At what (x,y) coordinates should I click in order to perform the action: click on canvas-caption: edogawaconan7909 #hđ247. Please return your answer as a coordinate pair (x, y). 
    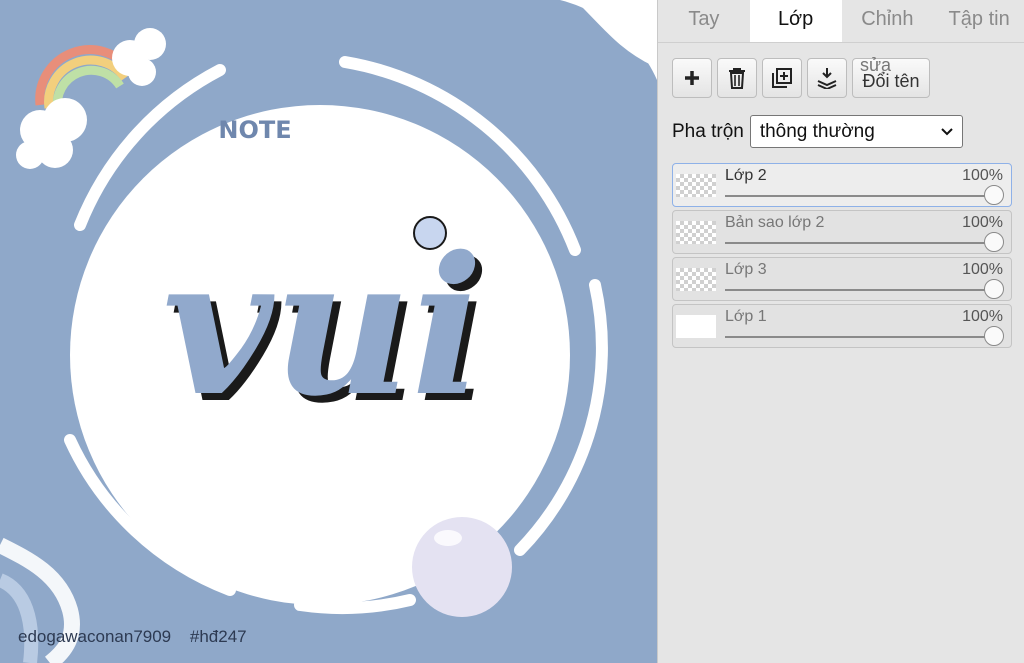
    Looking at the image, I should click on (139, 637).